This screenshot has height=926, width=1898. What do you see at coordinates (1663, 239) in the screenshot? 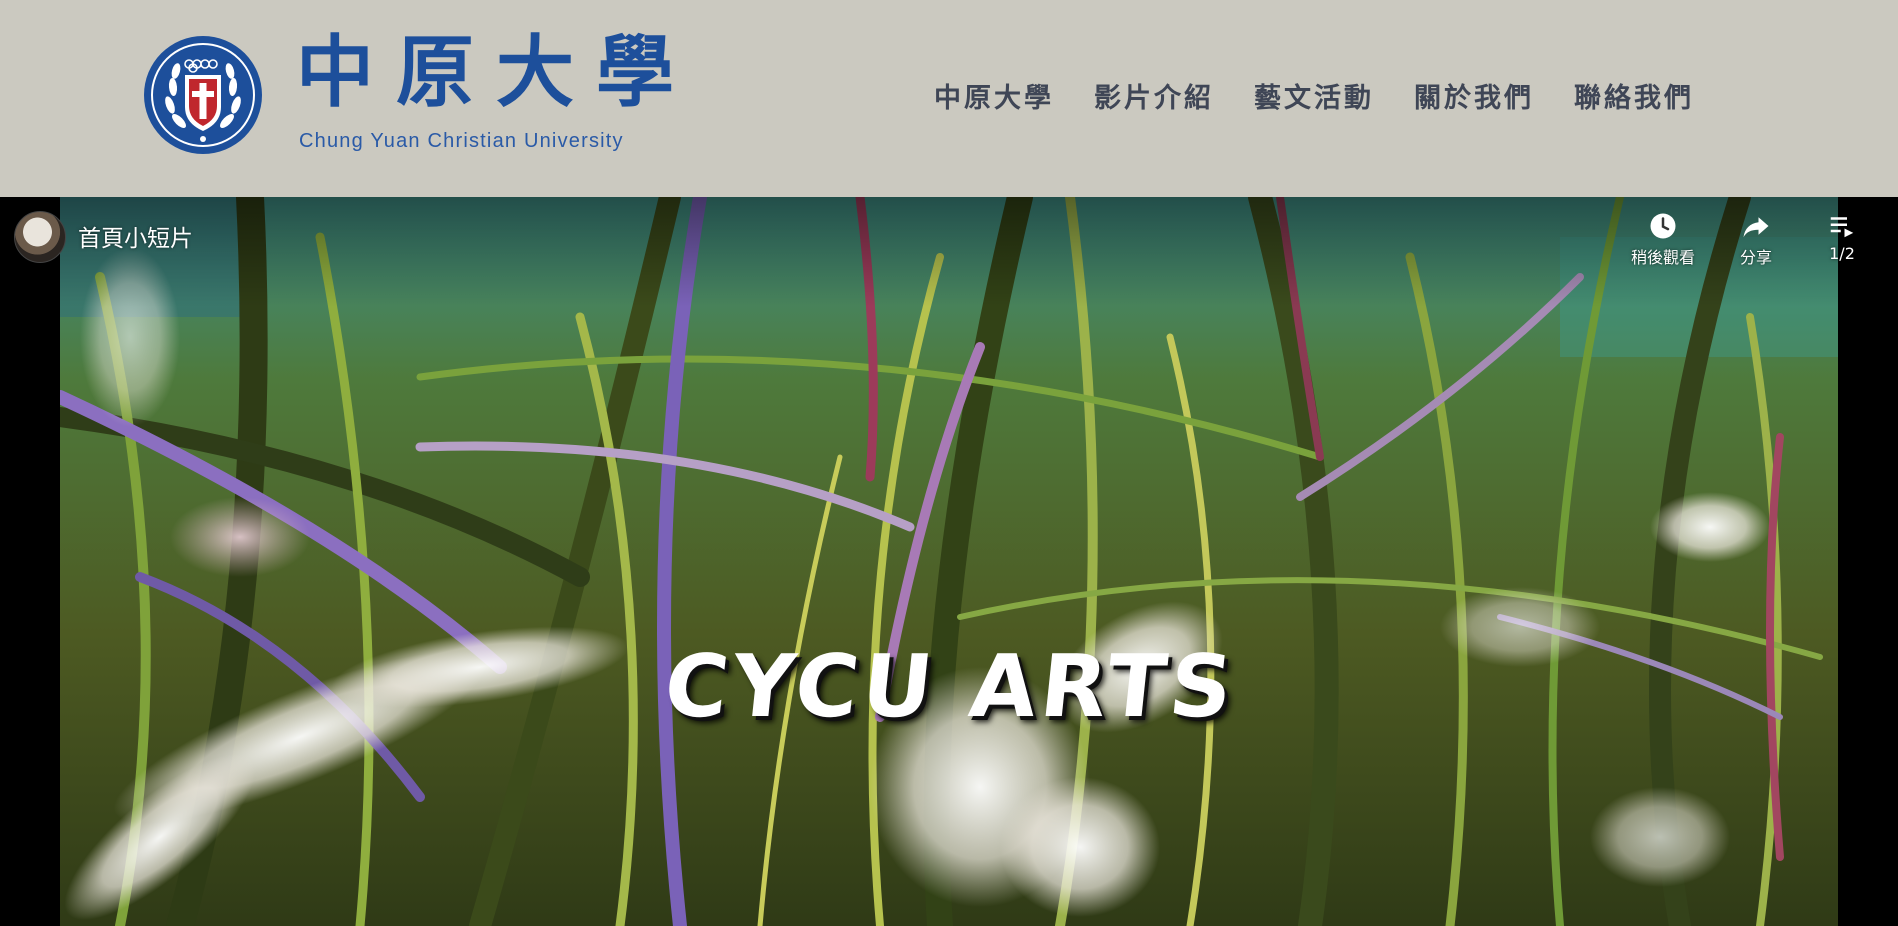
I see `watch-later-button: 稍後觀看` at bounding box center [1663, 239].